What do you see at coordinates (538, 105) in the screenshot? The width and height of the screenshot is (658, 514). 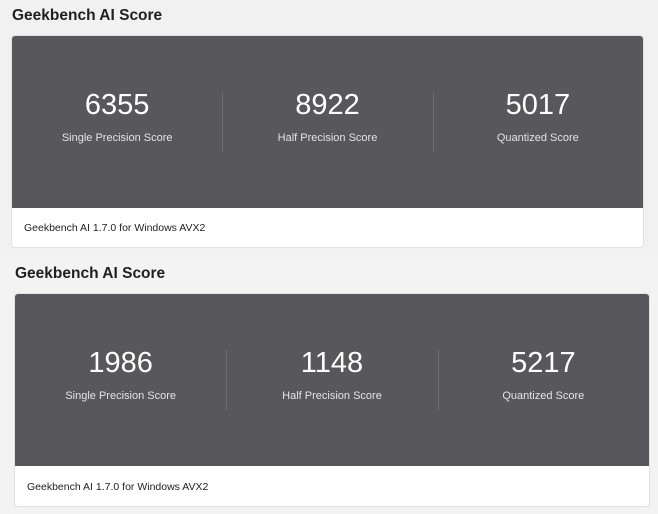 I see `score-value: 5017` at bounding box center [538, 105].